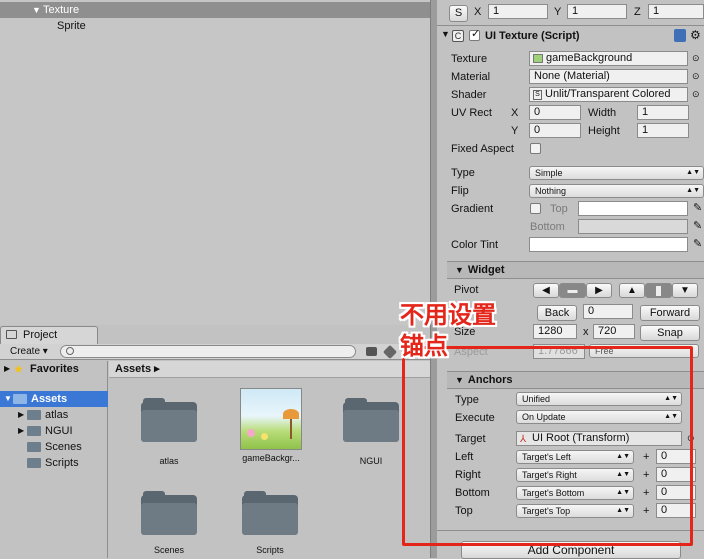 The image size is (704, 559). I want to click on tree-item-scenes: Scenes, so click(54, 447).